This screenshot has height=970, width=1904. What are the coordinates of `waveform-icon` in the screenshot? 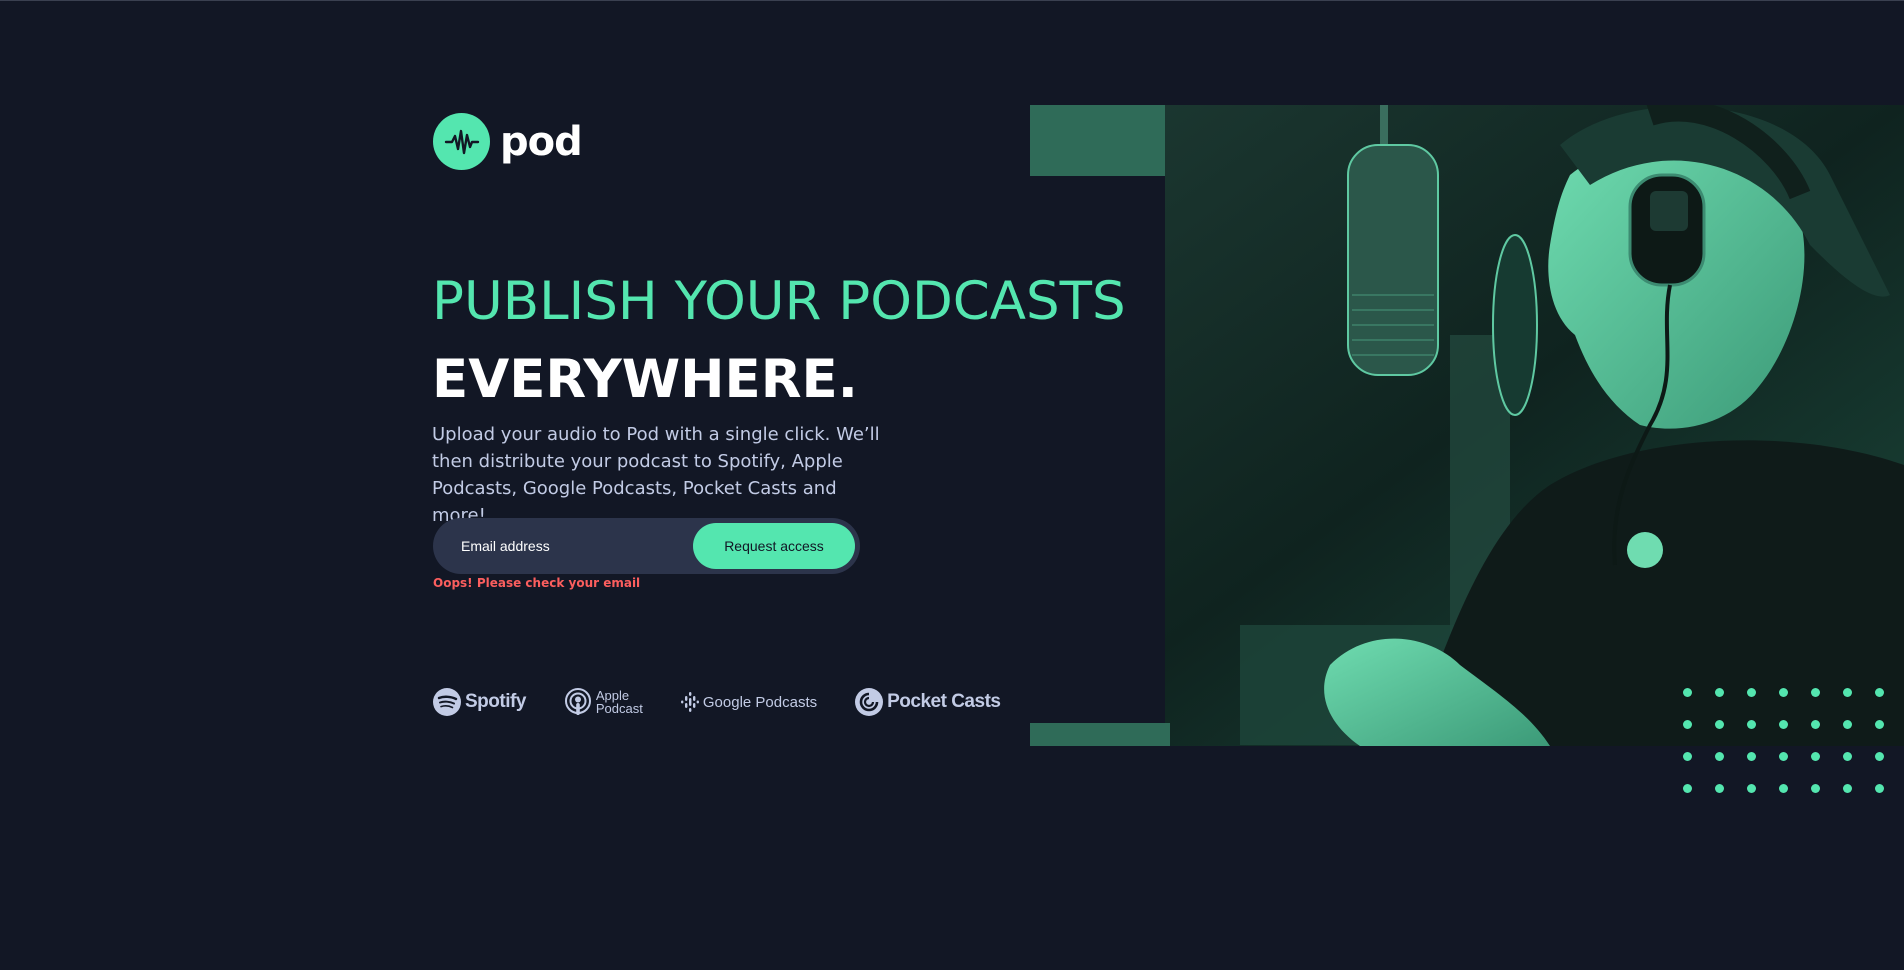 It's located at (461, 141).